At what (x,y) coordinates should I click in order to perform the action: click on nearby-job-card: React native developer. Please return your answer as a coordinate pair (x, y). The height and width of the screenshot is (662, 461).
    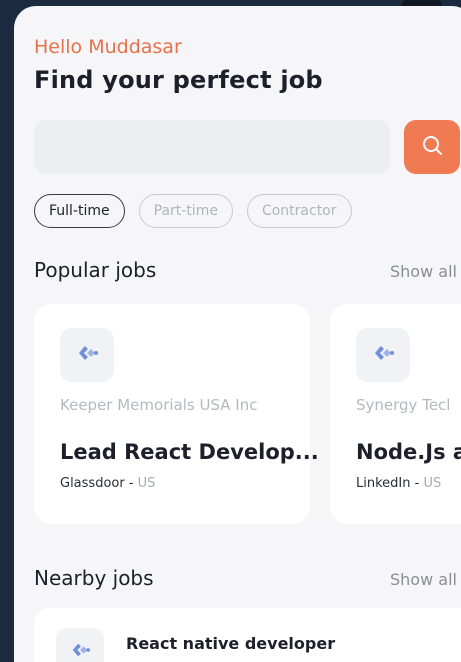
    Looking at the image, I should click on (247, 635).